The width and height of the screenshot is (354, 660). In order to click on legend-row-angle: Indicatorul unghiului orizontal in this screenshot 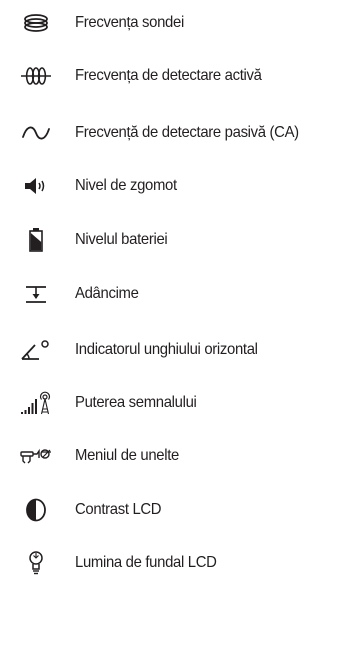, I will do `click(177, 350)`.